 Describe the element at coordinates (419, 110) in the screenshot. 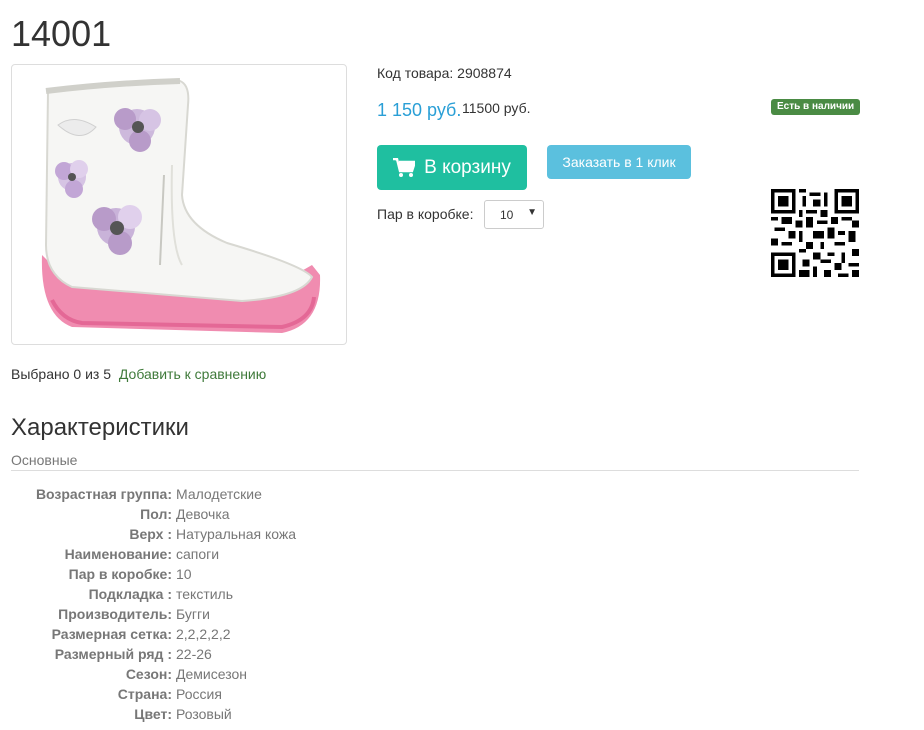

I see `product-price: 1 150 руб.` at that location.